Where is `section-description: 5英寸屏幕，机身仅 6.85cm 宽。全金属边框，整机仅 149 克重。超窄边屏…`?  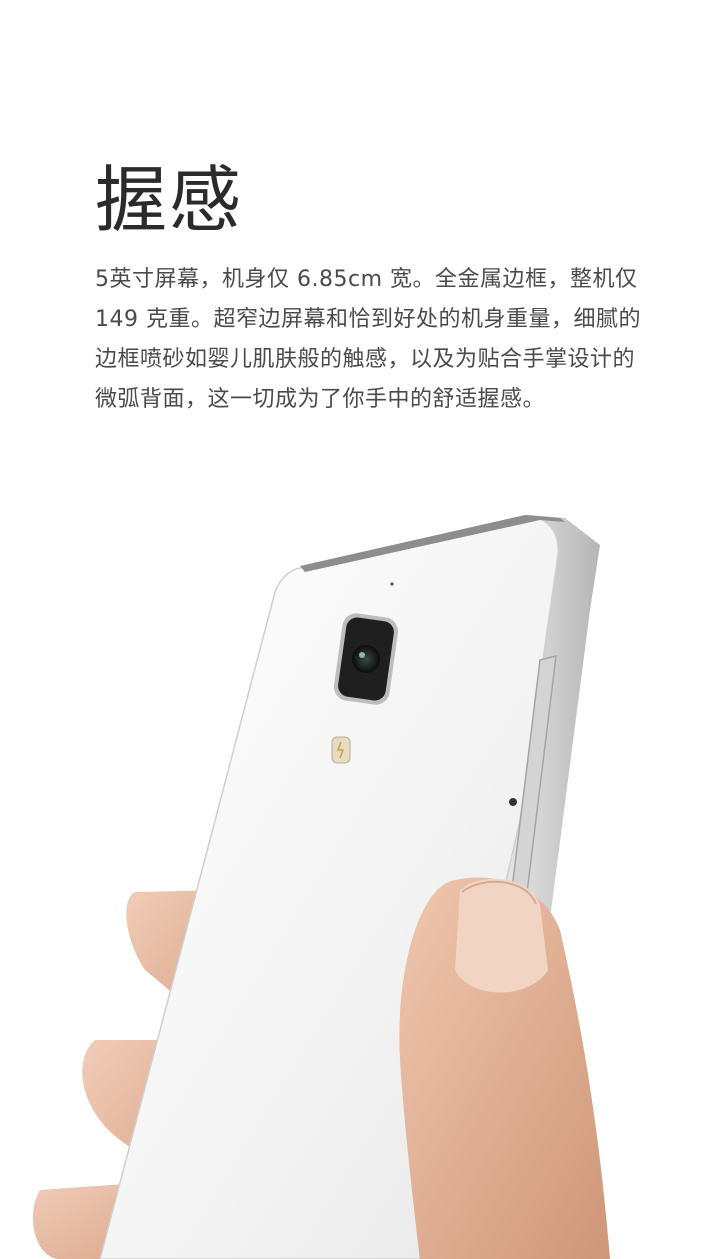 section-description: 5英寸屏幕，机身仅 6.85cm 宽。全金属边框，整机仅 149 克重。超窄边屏… is located at coordinates (368, 340).